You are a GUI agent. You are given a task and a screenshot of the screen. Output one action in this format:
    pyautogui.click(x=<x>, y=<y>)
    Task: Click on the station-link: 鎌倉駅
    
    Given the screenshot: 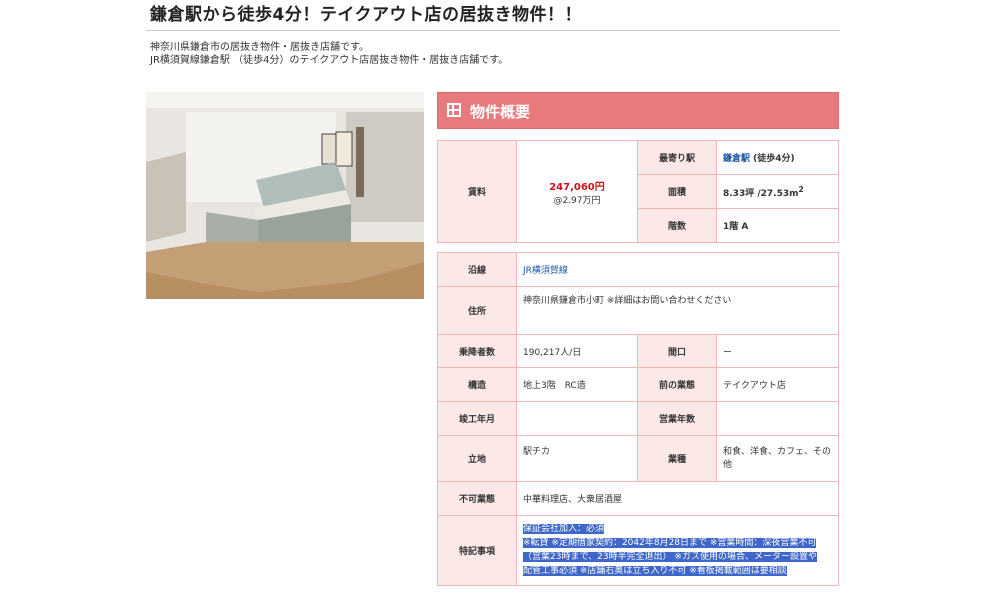 What is the action you would take?
    pyautogui.click(x=736, y=159)
    